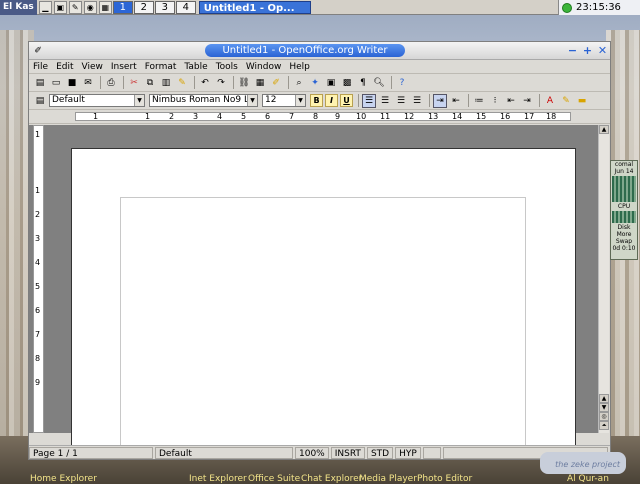 The height and width of the screenshot is (484, 640). I want to click on nonprinting-chars-icon: ¶, so click(363, 83).